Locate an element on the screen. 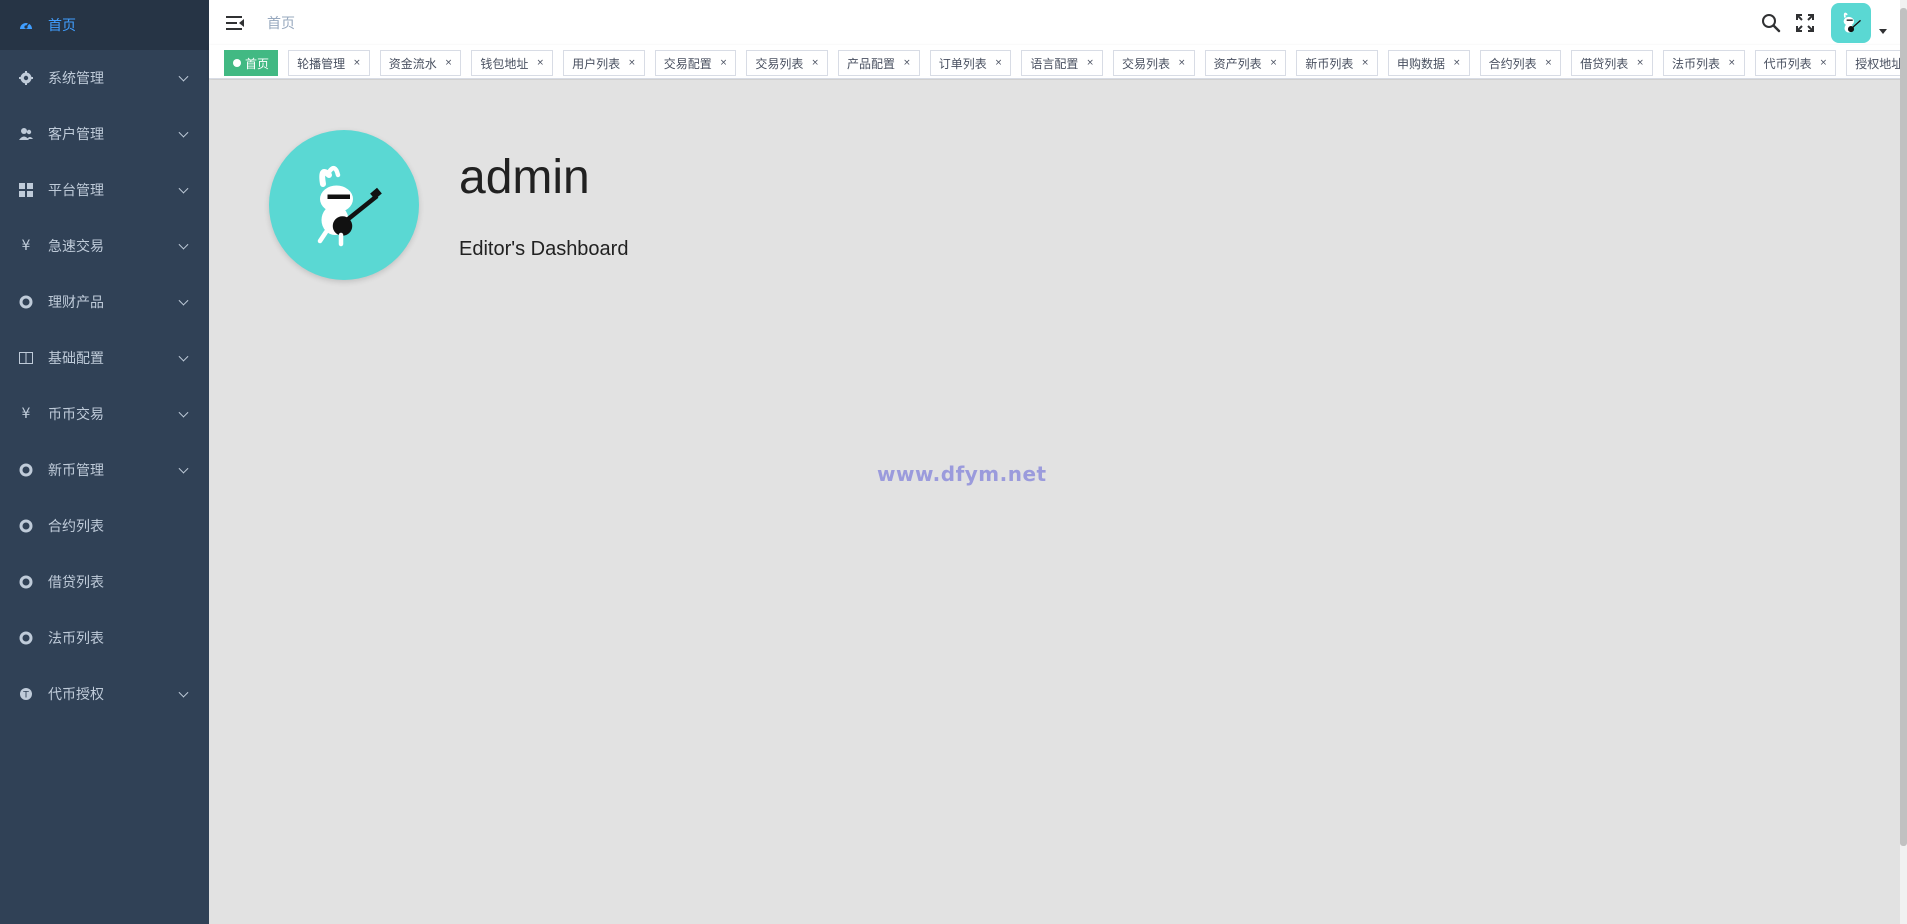 This screenshot has width=1907, height=924. tag-item: 资金流水 × is located at coordinates (420, 63).